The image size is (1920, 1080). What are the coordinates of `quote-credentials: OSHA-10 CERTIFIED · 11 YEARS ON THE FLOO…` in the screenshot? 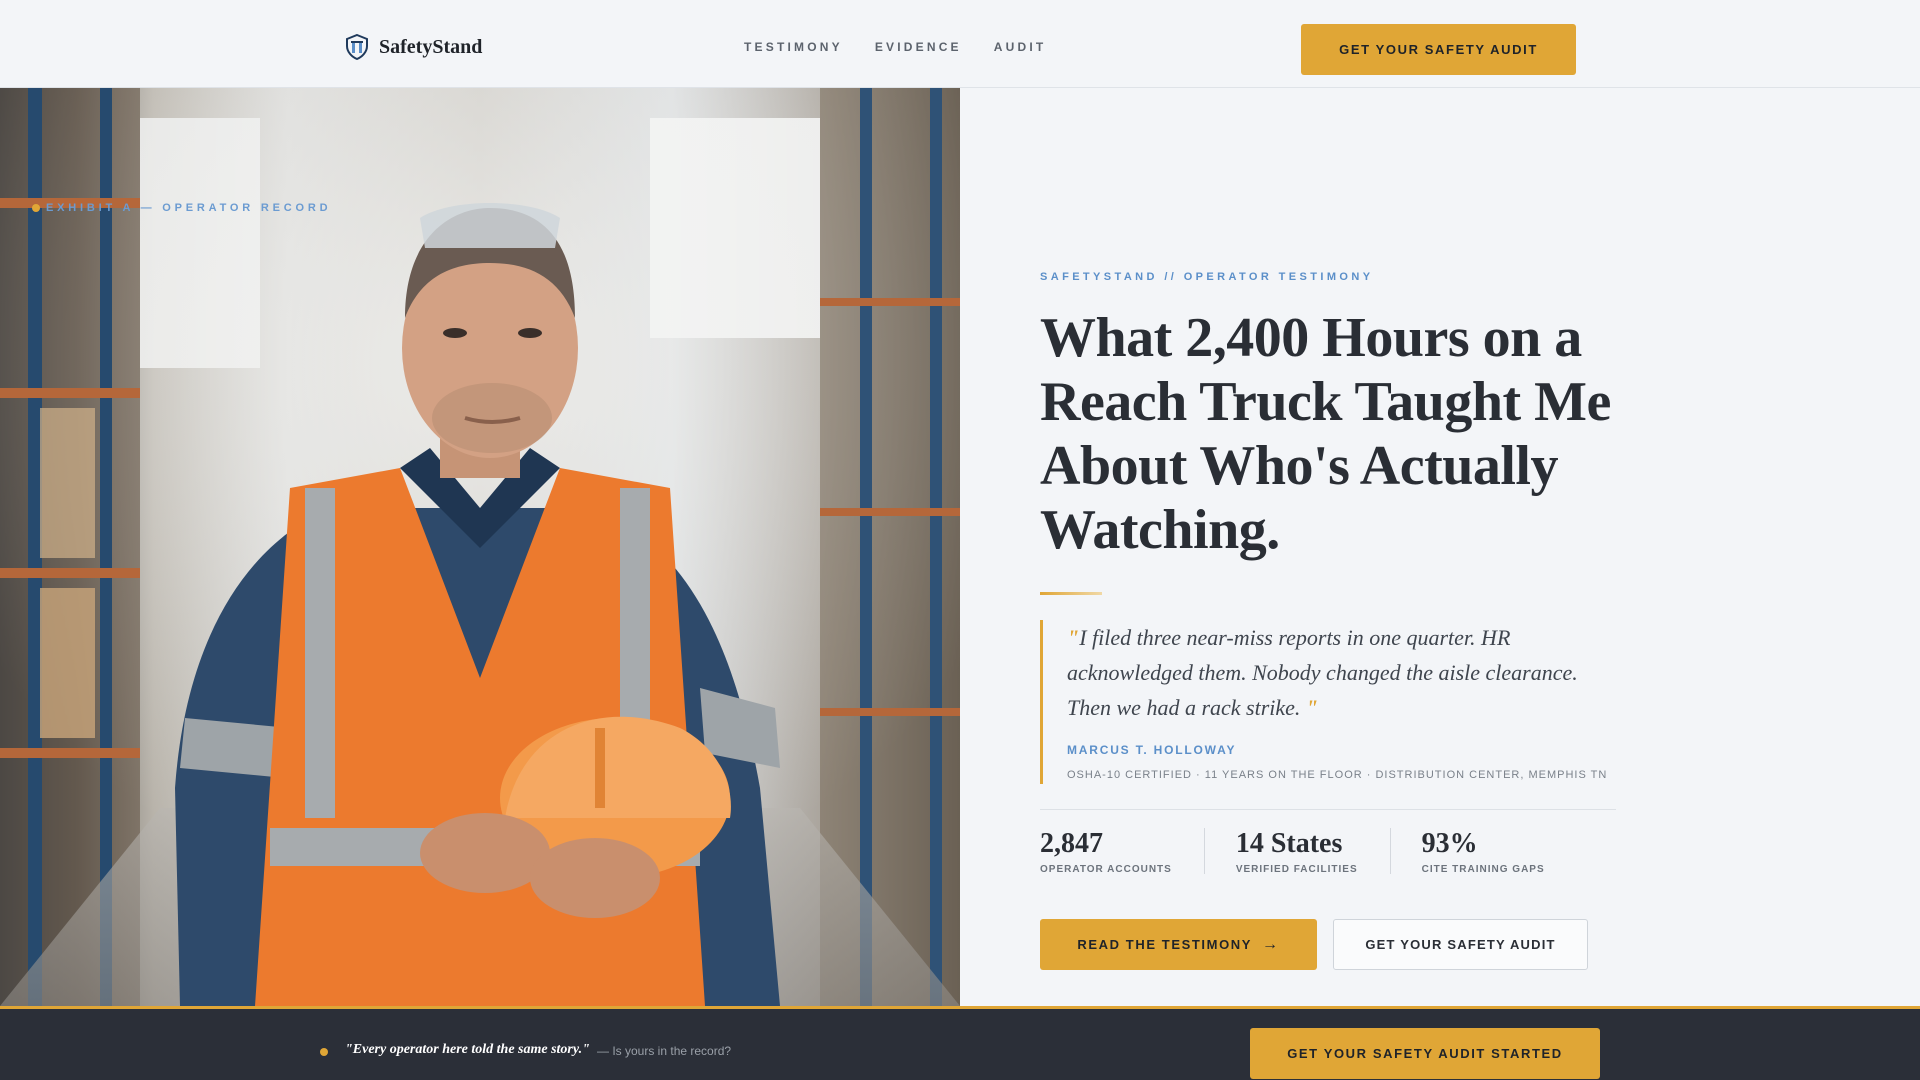 It's located at (1337, 775).